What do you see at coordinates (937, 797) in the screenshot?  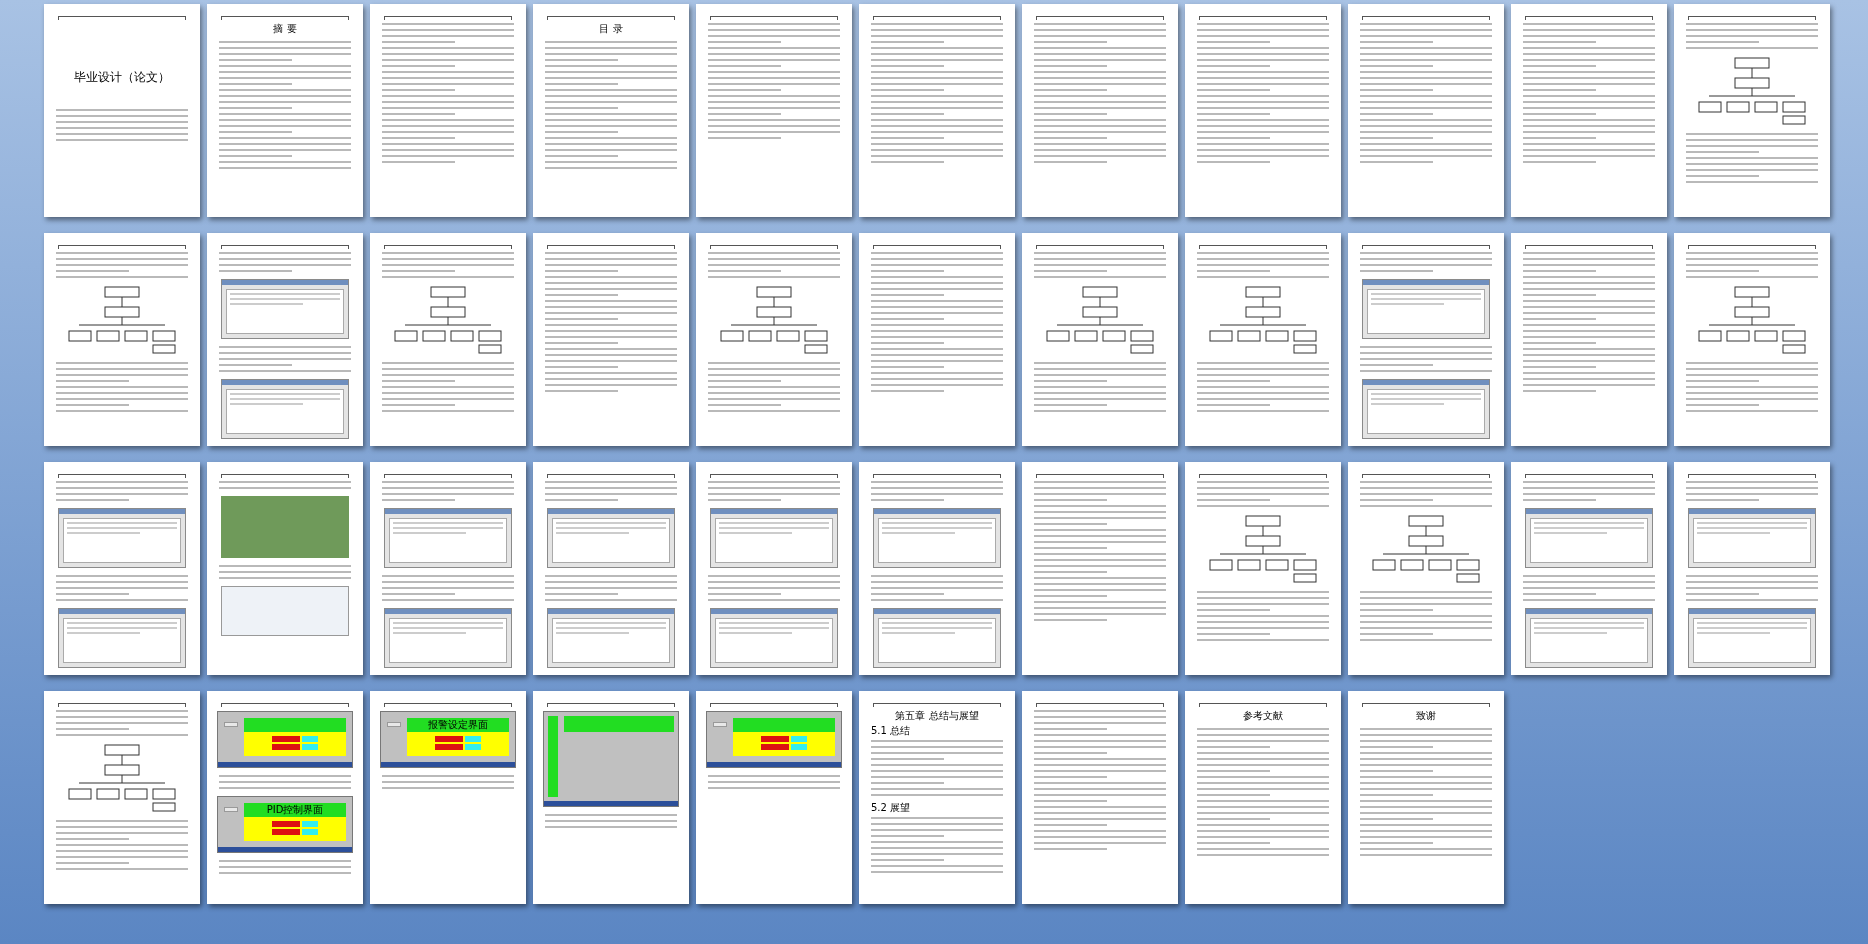 I see `document-page: 第五章 总结与展望 5.1 总结 5.2 展望` at bounding box center [937, 797].